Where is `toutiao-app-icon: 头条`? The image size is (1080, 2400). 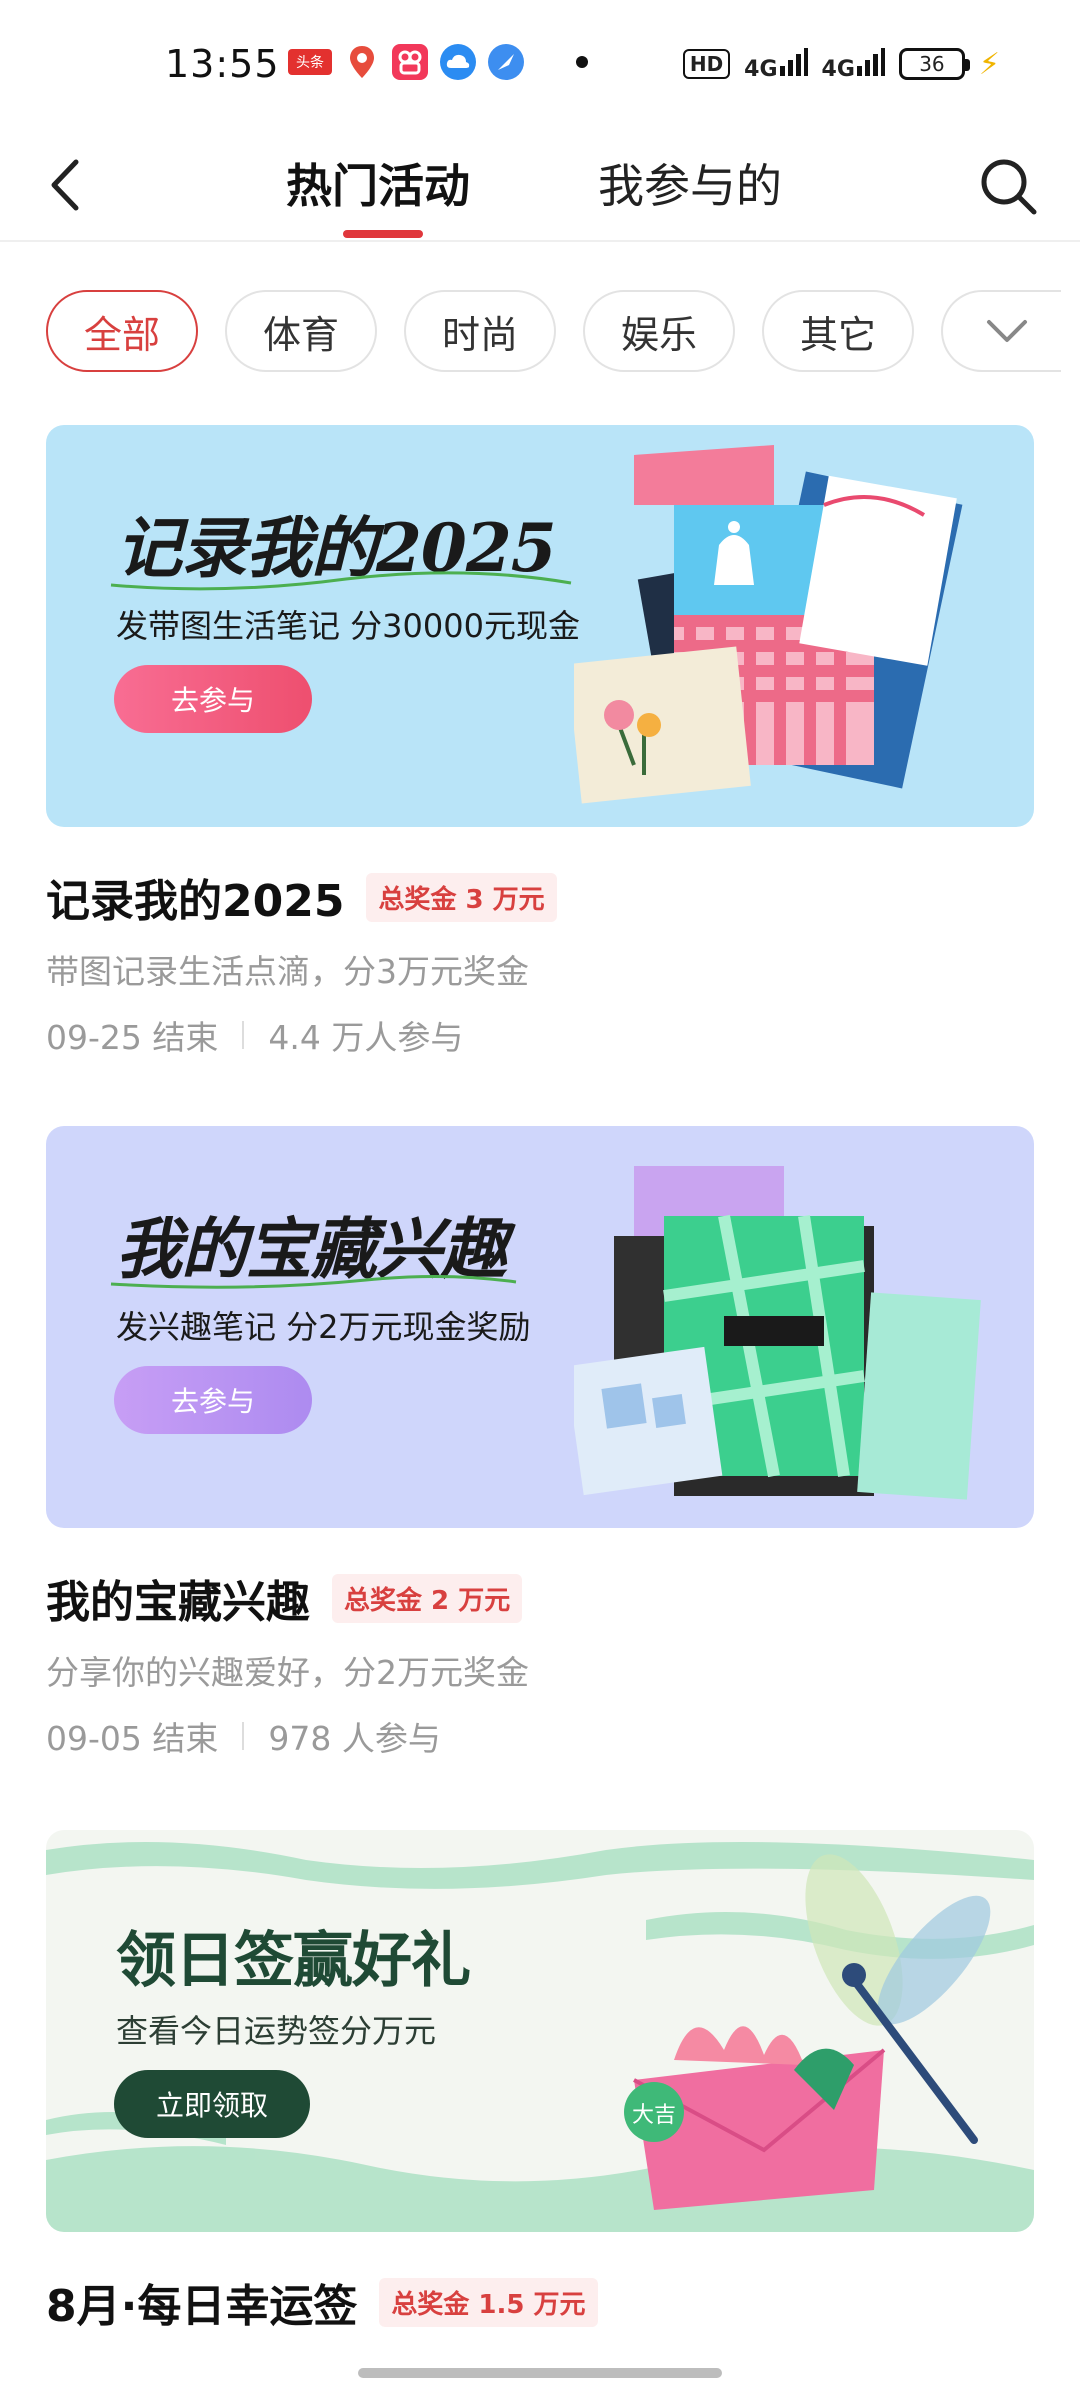
toutiao-app-icon: 头条 is located at coordinates (310, 62).